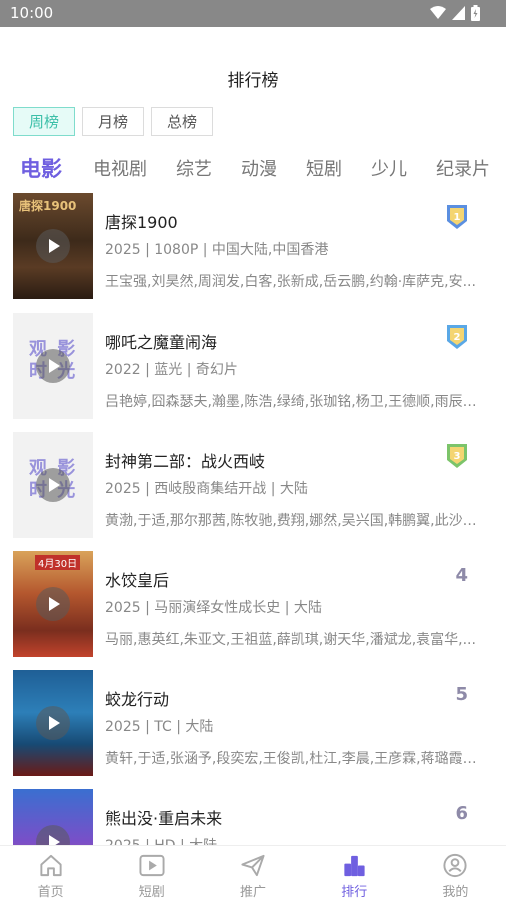 The width and height of the screenshot is (506, 900). I want to click on rank-number: 2, so click(457, 337).